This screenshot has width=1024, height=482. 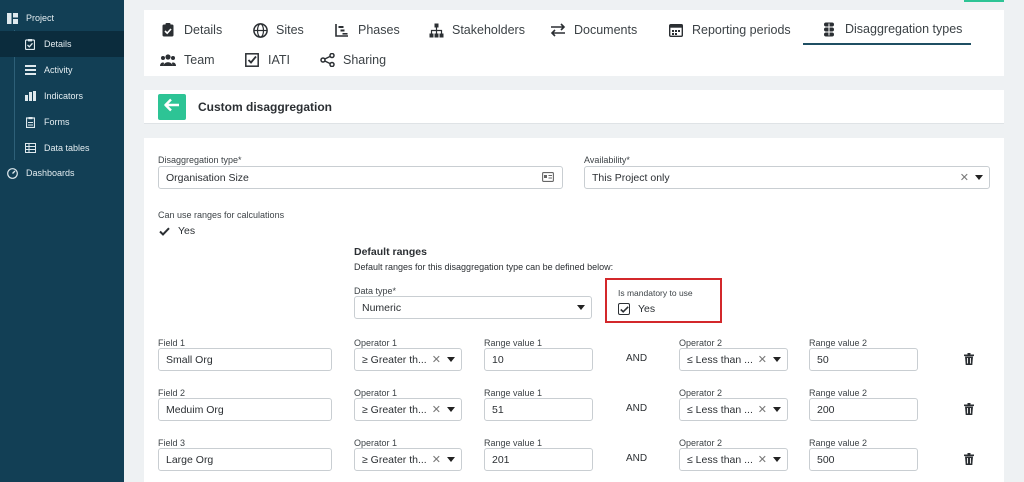 What do you see at coordinates (290, 30) in the screenshot?
I see `tab-label: Sites` at bounding box center [290, 30].